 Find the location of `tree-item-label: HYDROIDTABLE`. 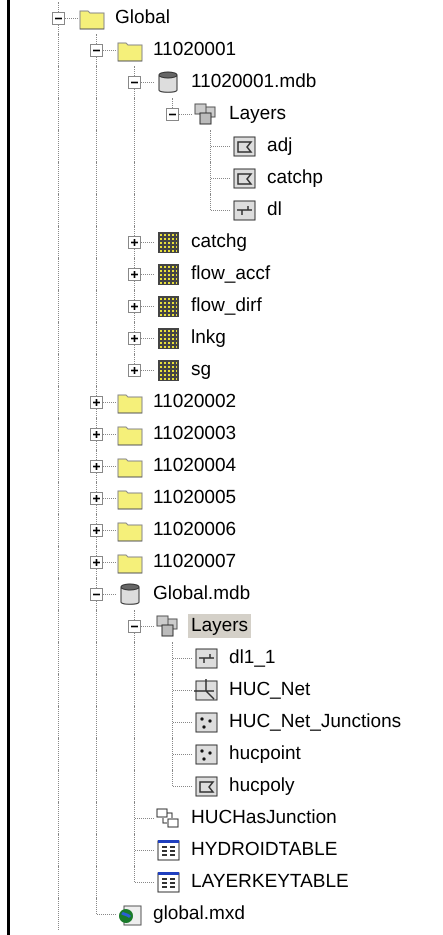

tree-item-label: HYDROIDTABLE is located at coordinates (264, 850).